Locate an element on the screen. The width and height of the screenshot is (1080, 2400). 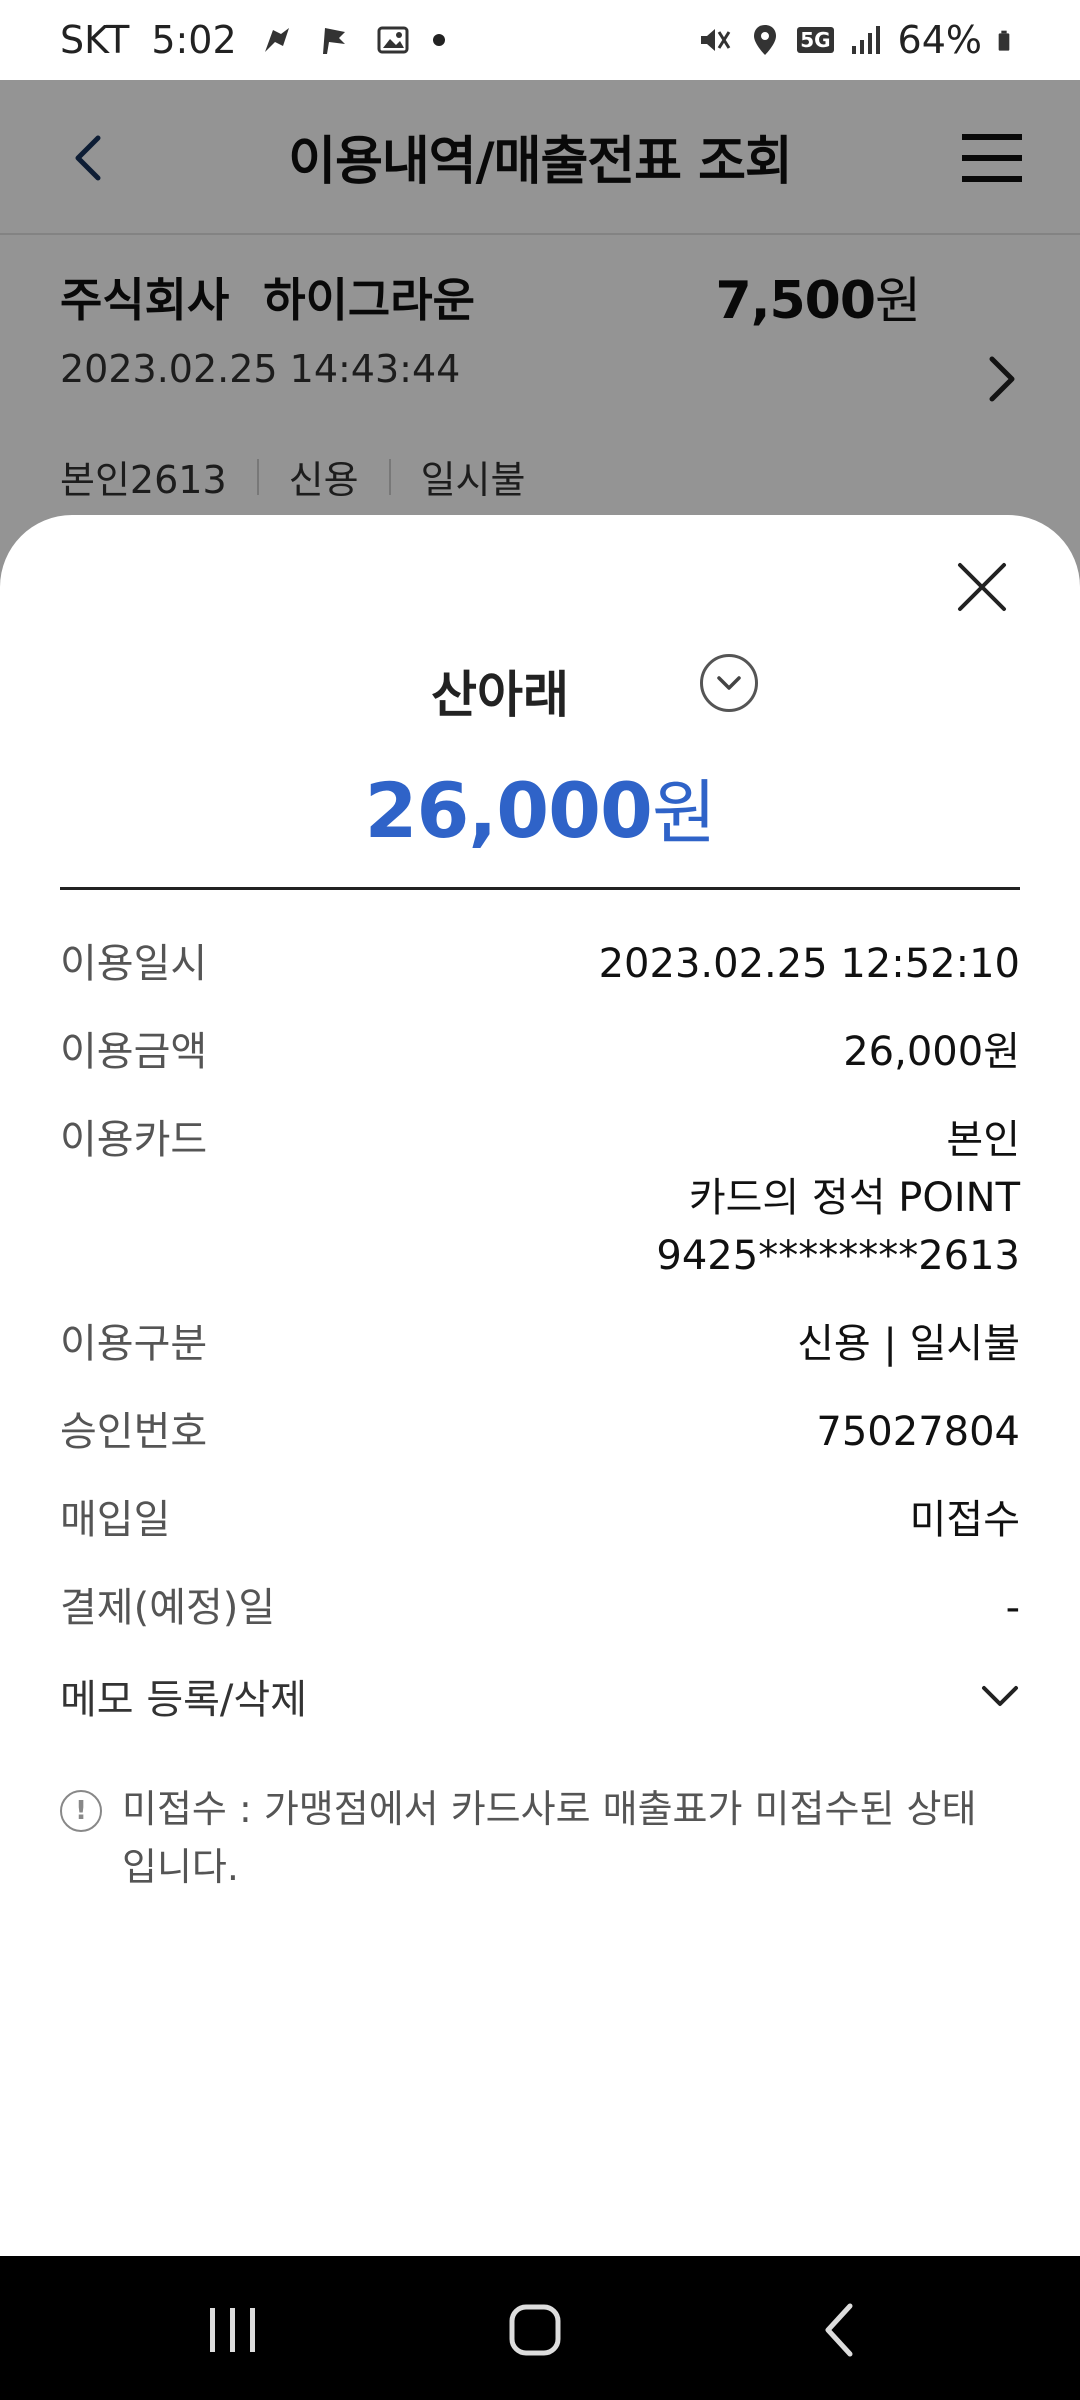
amount-divider is located at coordinates (540, 888).